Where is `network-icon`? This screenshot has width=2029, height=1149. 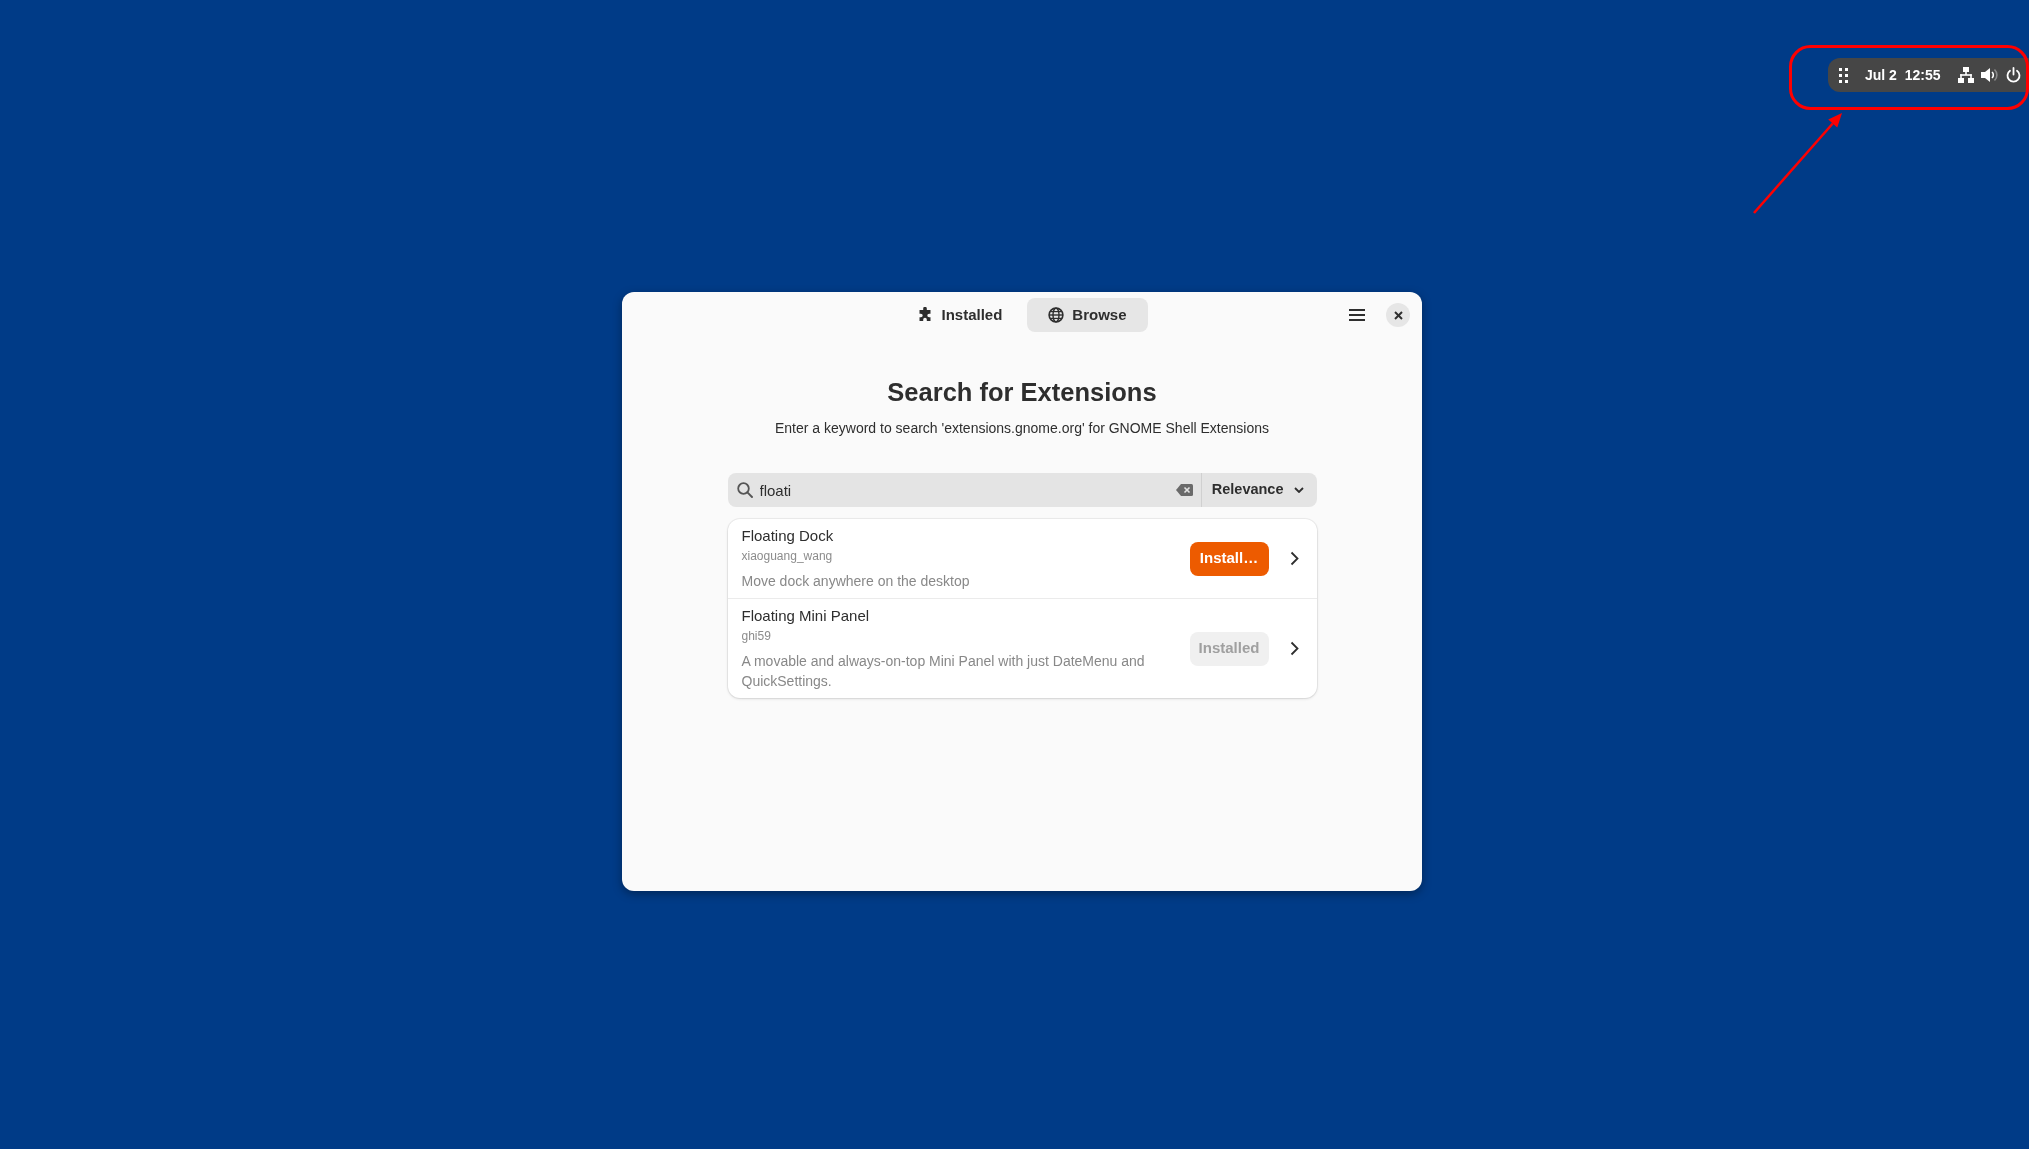
network-icon is located at coordinates (1965, 75).